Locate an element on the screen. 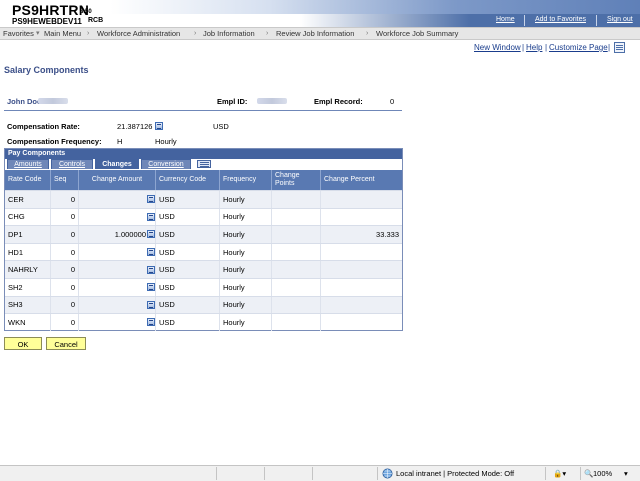 The width and height of the screenshot is (640, 481). cell-rate-code: WKN is located at coordinates (28, 322).